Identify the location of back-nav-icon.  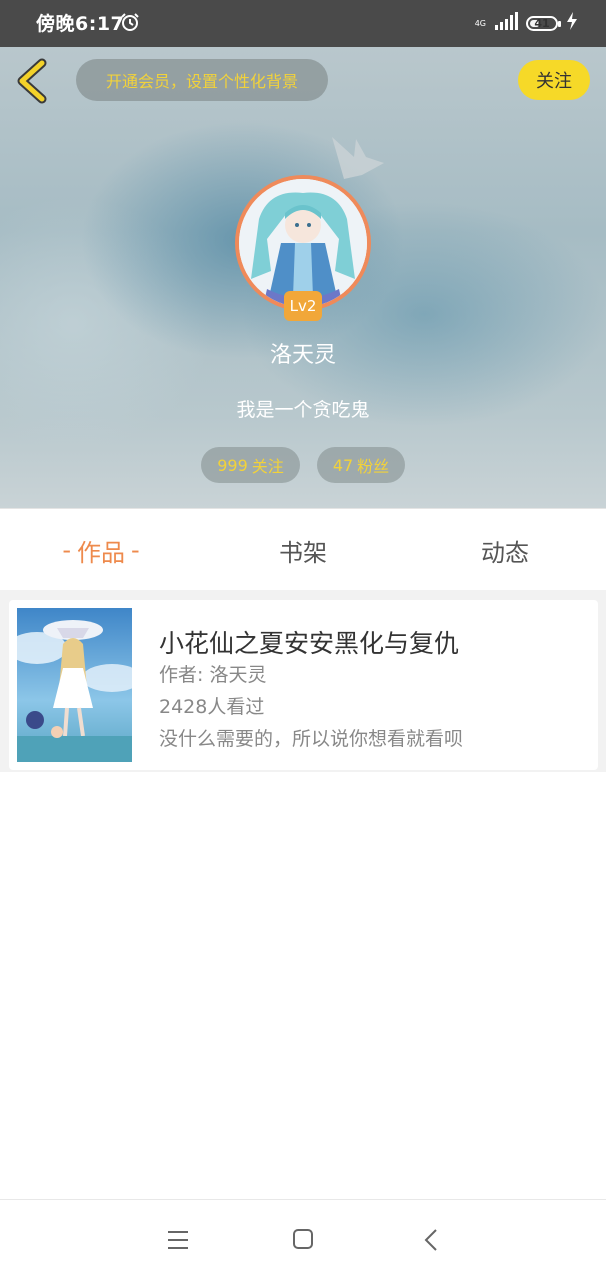
(430, 1240).